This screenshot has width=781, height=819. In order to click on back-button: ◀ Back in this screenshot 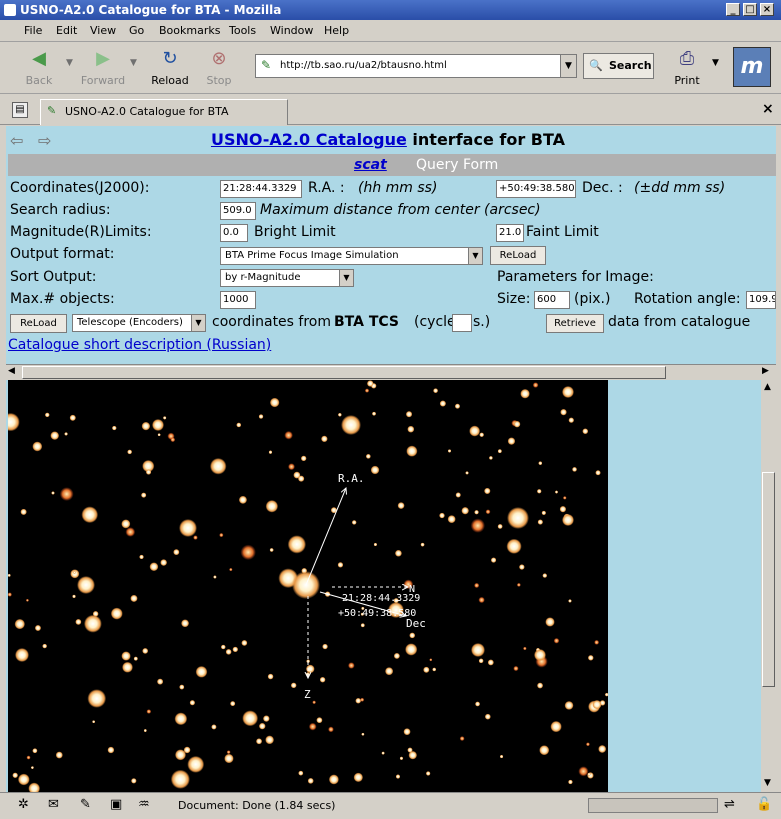, I will do `click(39, 68)`.